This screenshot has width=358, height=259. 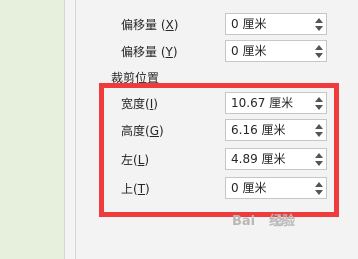 What do you see at coordinates (217, 189) in the screenshot?
I see `crop-top-row: 上(T) 0 厘米` at bounding box center [217, 189].